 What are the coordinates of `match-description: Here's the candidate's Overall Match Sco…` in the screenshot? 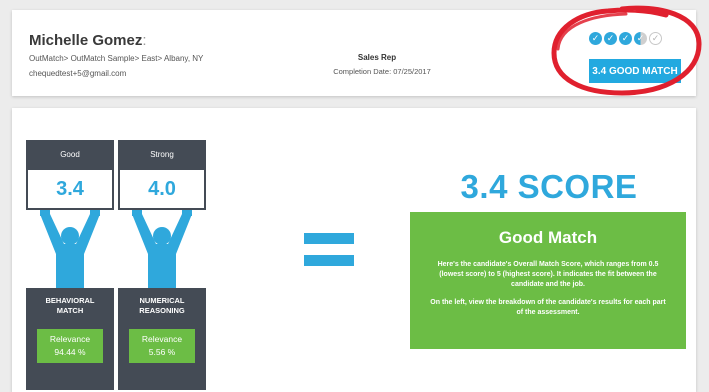 It's located at (548, 274).